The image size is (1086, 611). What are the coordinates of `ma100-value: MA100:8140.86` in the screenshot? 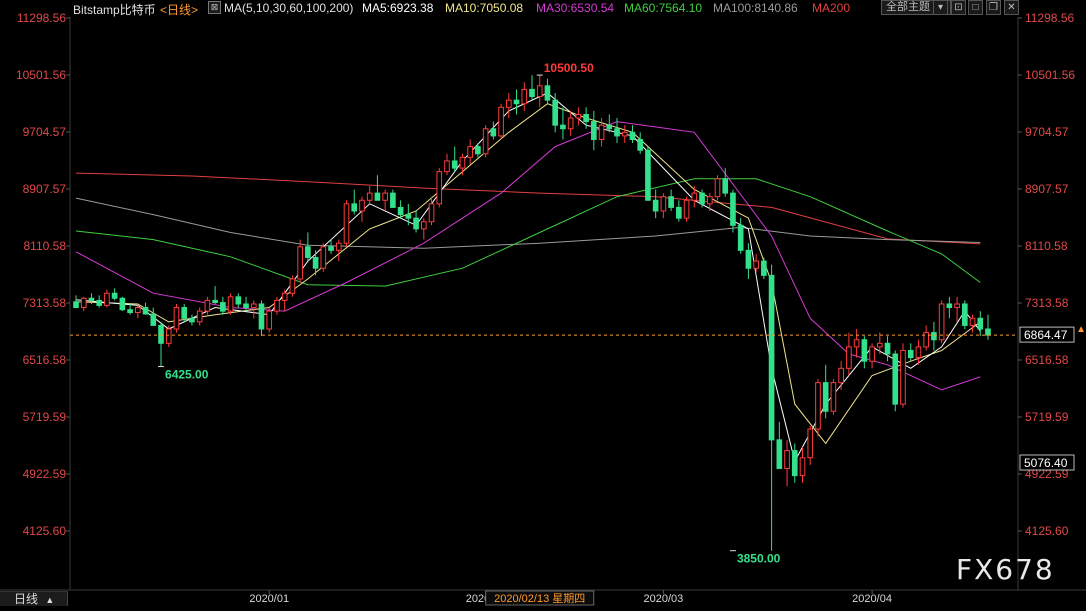 It's located at (755, 8).